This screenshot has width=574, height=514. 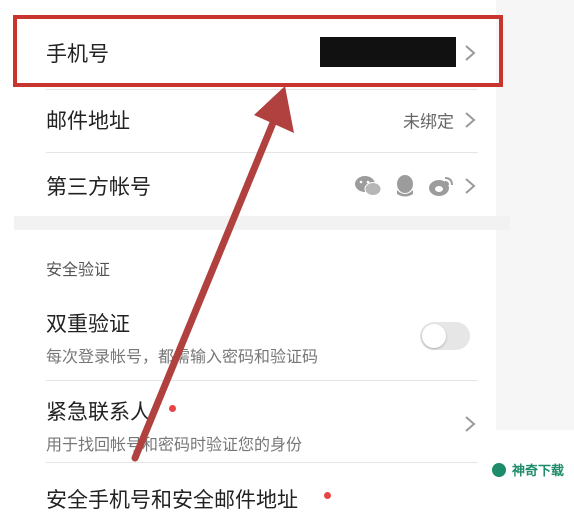 I want to click on watermark-text: 神奇下载, so click(x=537, y=471).